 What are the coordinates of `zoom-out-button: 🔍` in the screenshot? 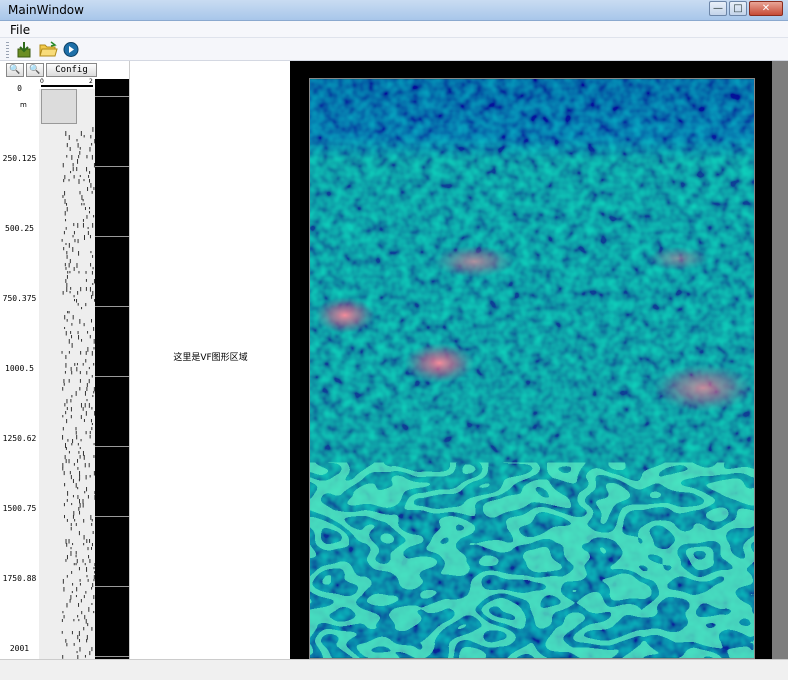 It's located at (35, 70).